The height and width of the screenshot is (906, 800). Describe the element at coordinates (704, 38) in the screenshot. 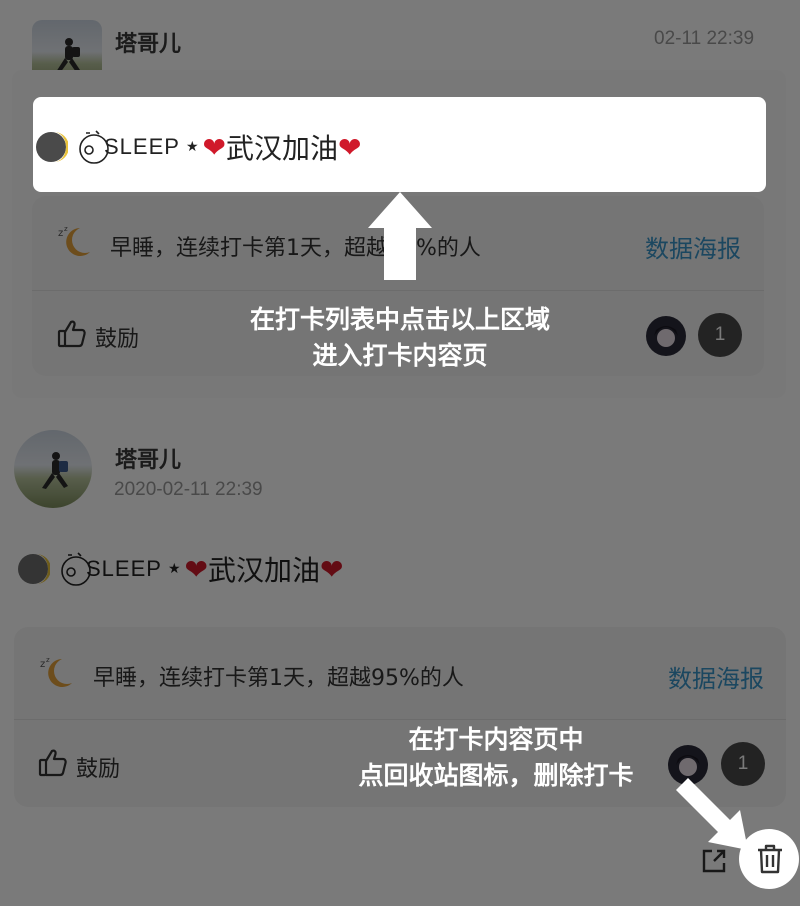

I see `post-time: 02-11 22:39` at that location.